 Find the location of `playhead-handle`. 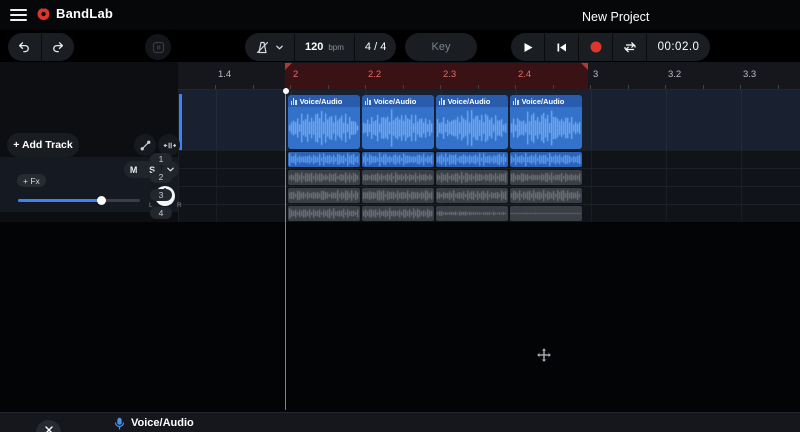

playhead-handle is located at coordinates (285, 91).